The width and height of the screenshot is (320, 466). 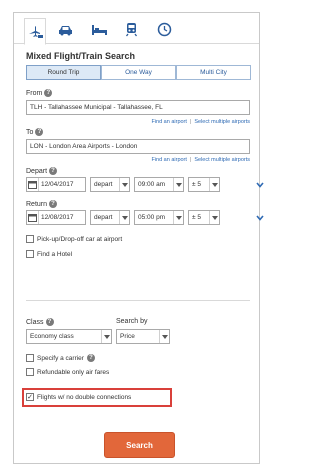 I want to click on depart-date-field: 12/04/2017, so click(x=56, y=184).